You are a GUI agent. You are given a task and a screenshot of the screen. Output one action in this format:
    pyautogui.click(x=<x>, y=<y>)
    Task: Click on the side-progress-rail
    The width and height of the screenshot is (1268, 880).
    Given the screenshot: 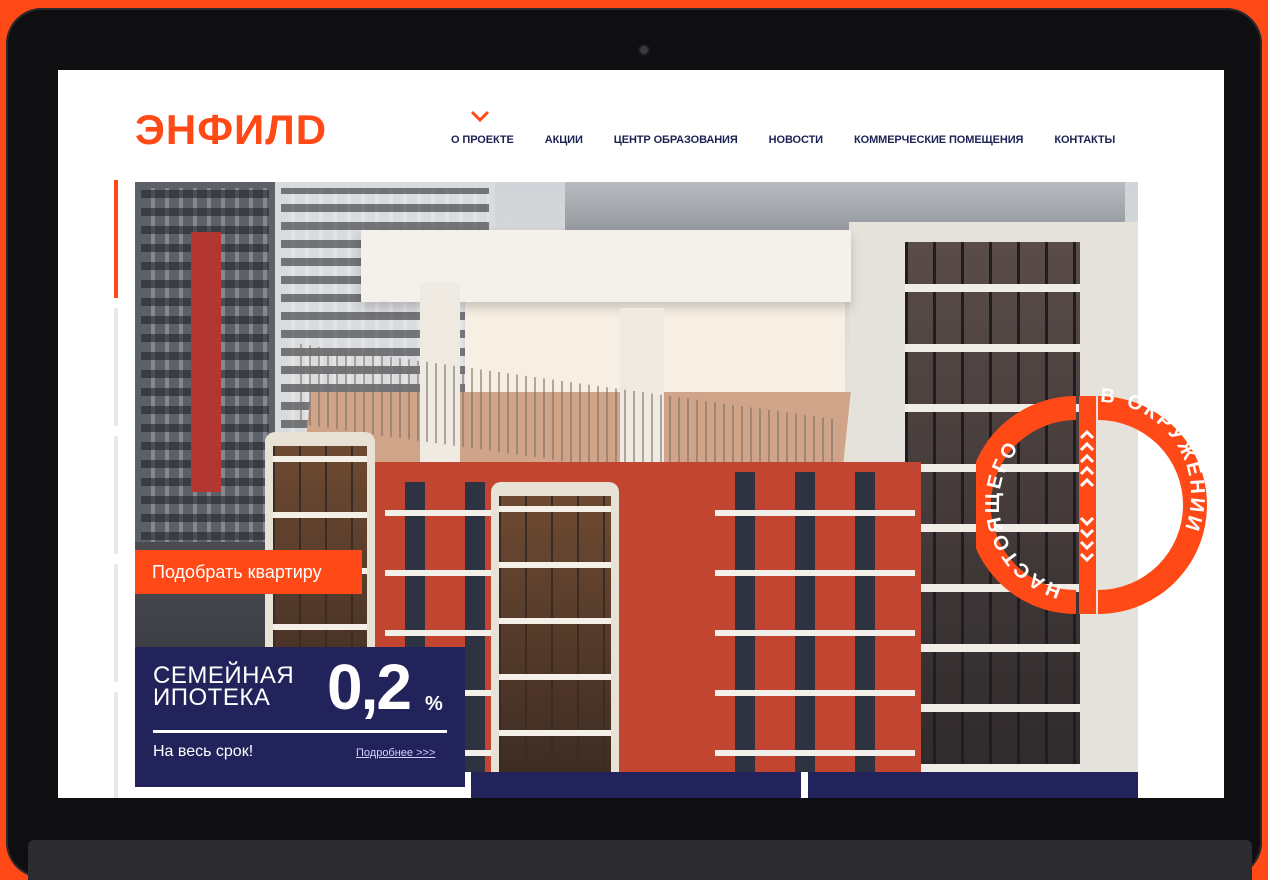 What is the action you would take?
    pyautogui.click(x=116, y=489)
    